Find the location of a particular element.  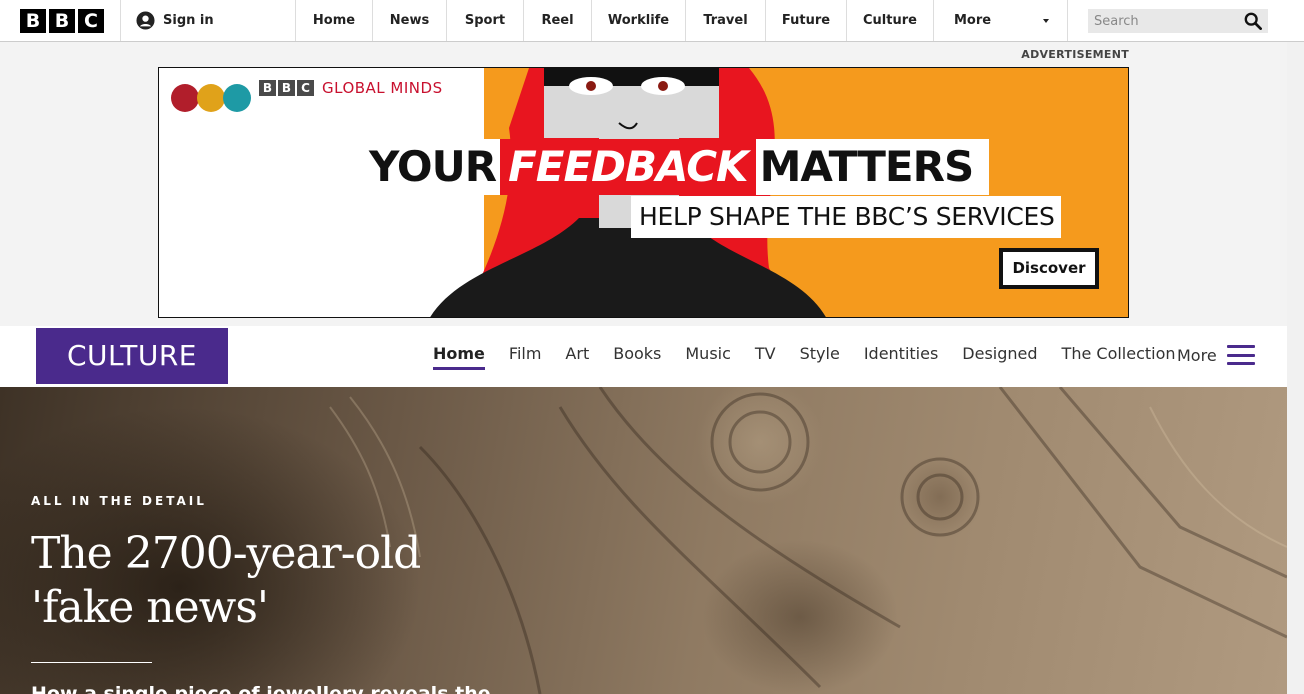

hero-headline: The 2700-year-old 'fake news' is located at coordinates (251, 581).